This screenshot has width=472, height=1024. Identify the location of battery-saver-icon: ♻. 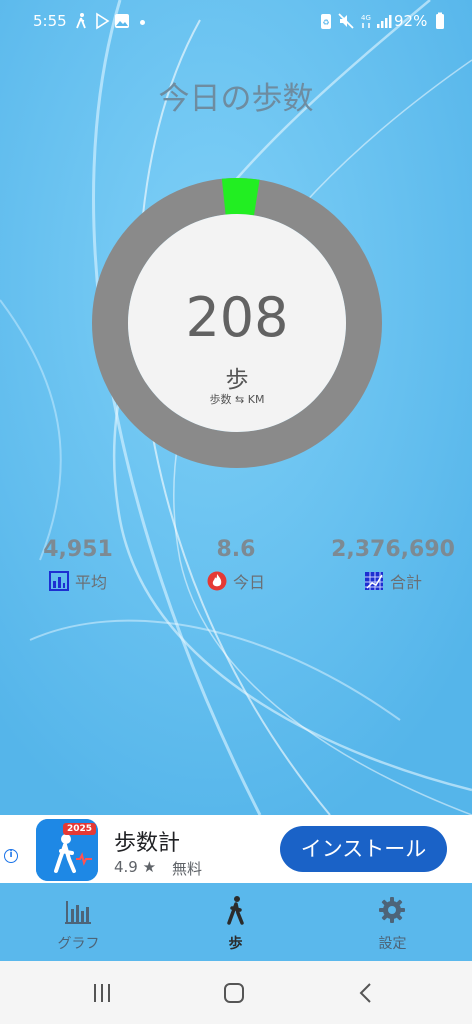
(326, 21).